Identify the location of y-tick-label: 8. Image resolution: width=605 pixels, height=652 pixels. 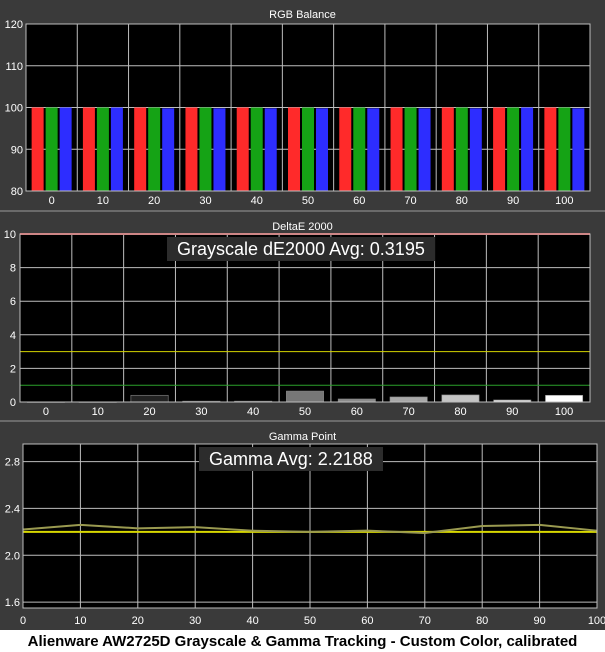
(13, 269).